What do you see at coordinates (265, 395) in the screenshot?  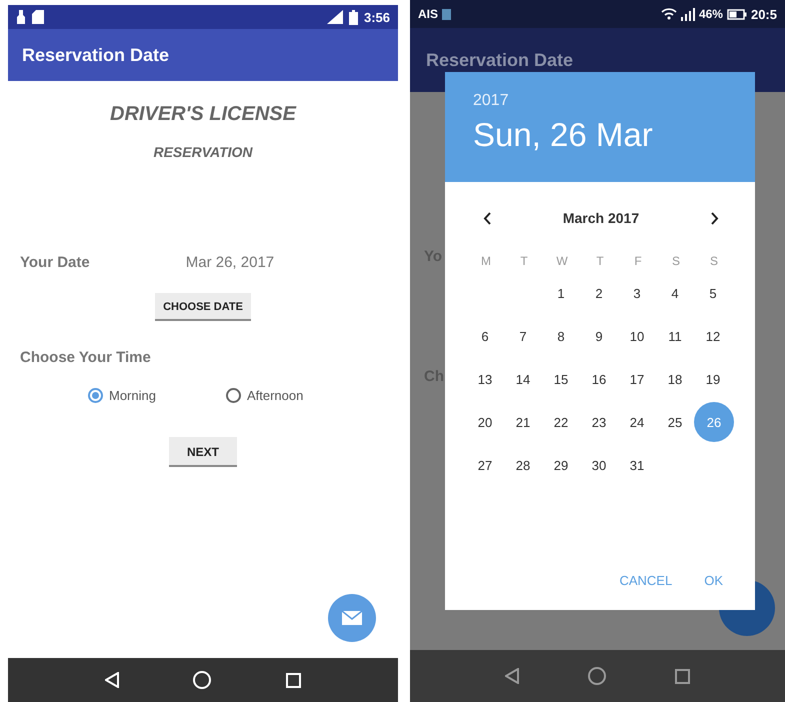 I see `radio-option: Afternoon` at bounding box center [265, 395].